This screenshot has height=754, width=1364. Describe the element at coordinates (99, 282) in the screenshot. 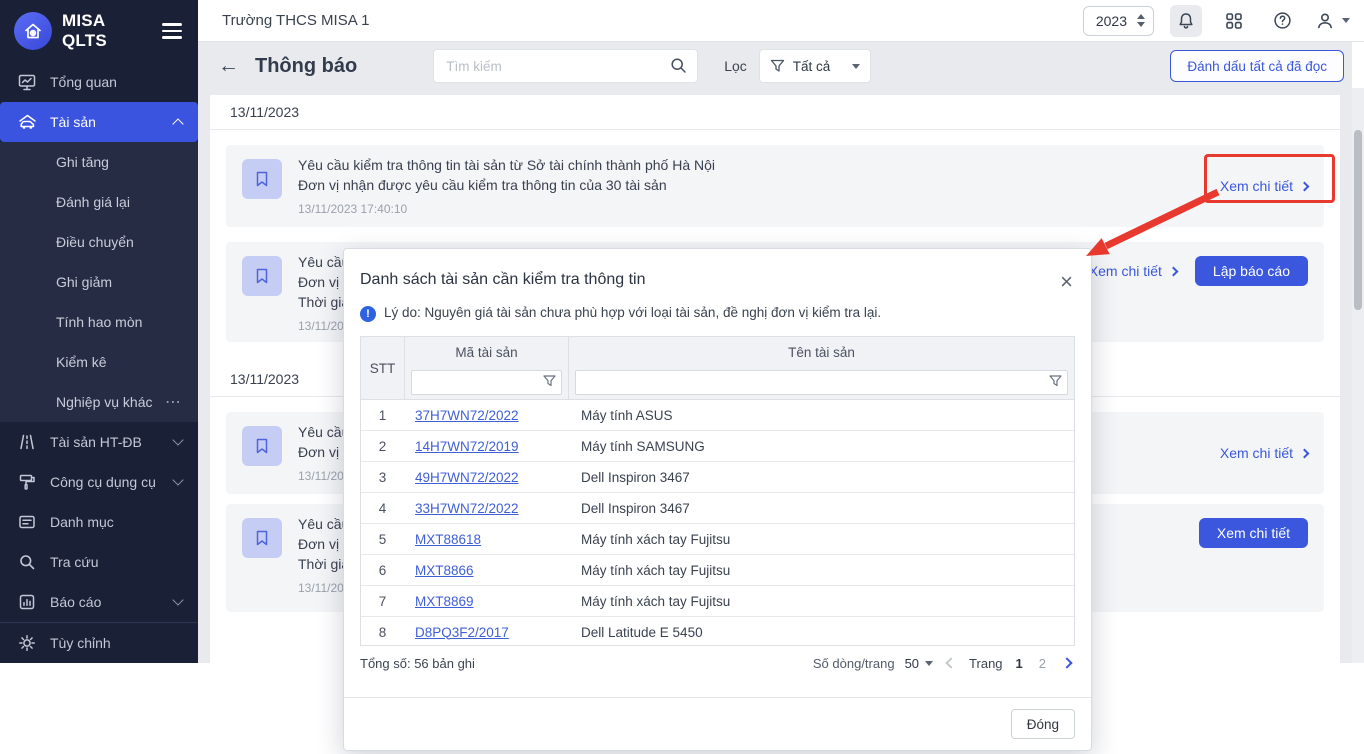

I see `sidebar-subitem-ghi-giam: Ghi giảm` at that location.